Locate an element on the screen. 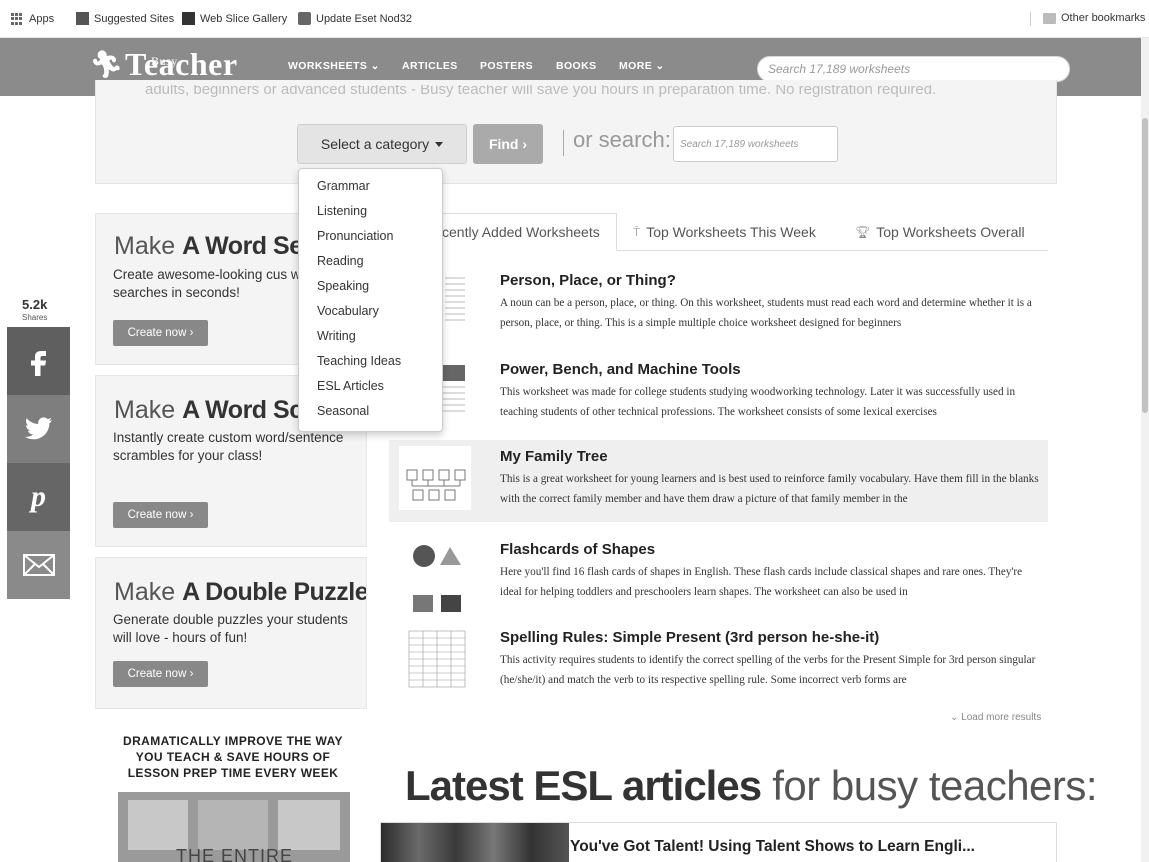 The height and width of the screenshot is (862, 1149). hero-search-input: Search 17,189 worksheets is located at coordinates (755, 144).